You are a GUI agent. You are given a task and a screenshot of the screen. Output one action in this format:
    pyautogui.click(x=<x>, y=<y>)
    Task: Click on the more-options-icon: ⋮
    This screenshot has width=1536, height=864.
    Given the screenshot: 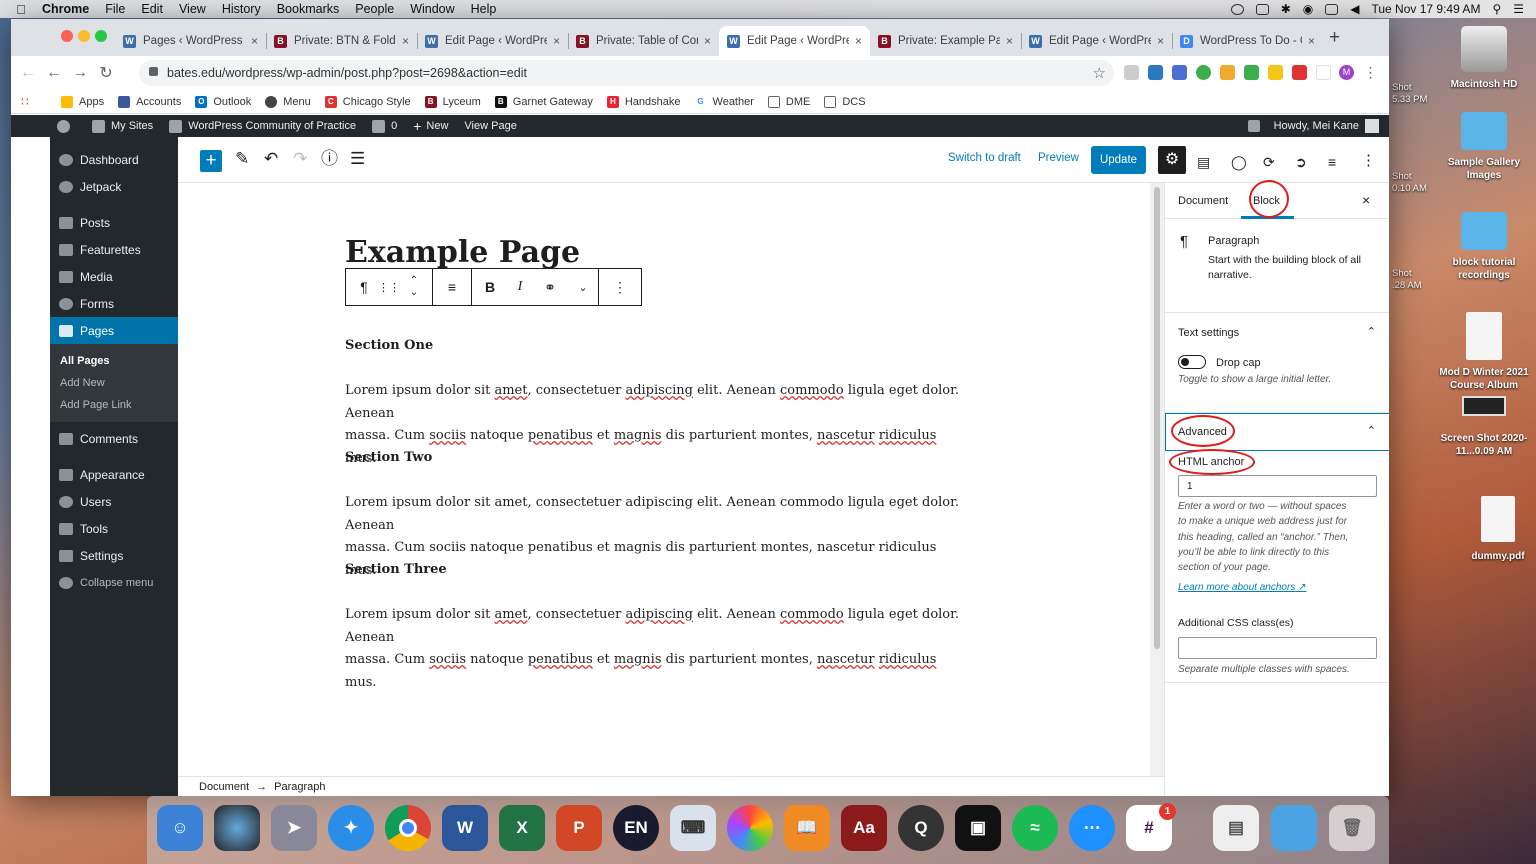 What is the action you would take?
    pyautogui.click(x=1368, y=161)
    